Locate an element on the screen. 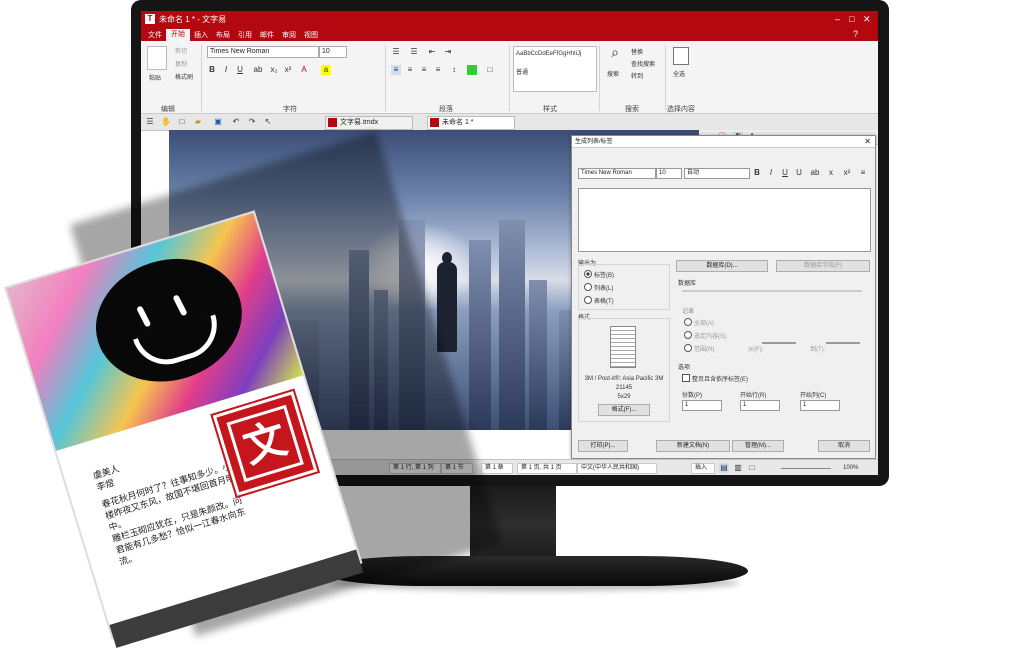 This screenshot has width=1024, height=653. style-sample: AaBbCcDdEeFfGgHhIiJj is located at coordinates (548, 54).